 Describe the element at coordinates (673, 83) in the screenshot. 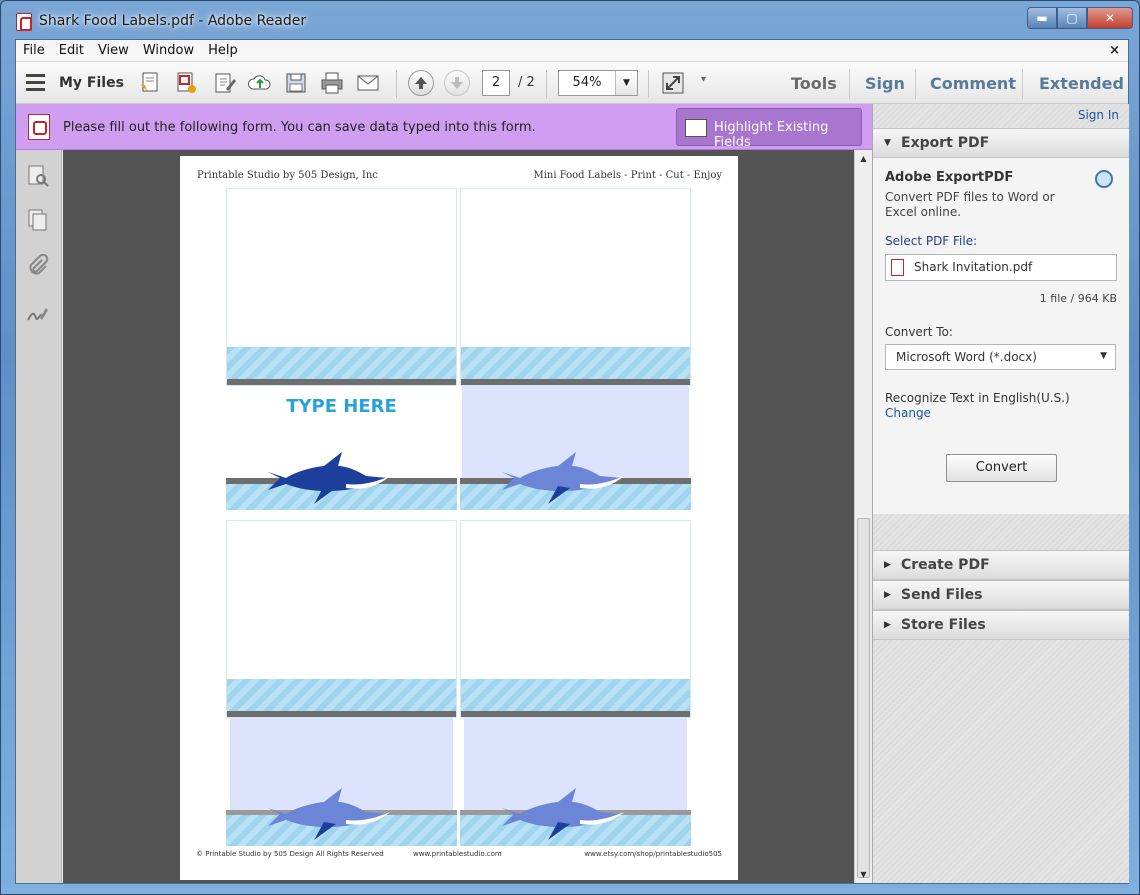

I see `fit-page-icon` at that location.